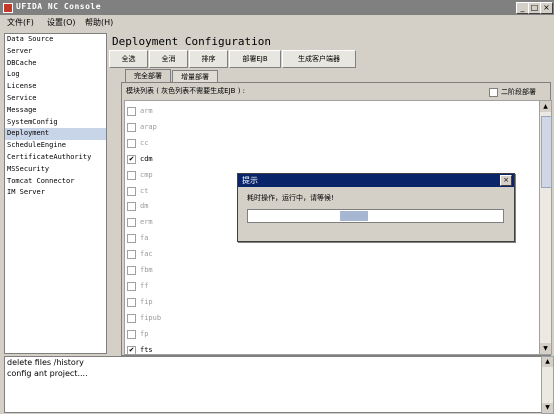  Describe the element at coordinates (319, 59) in the screenshot. I see `generate-client-button: 生成客户端器` at that location.